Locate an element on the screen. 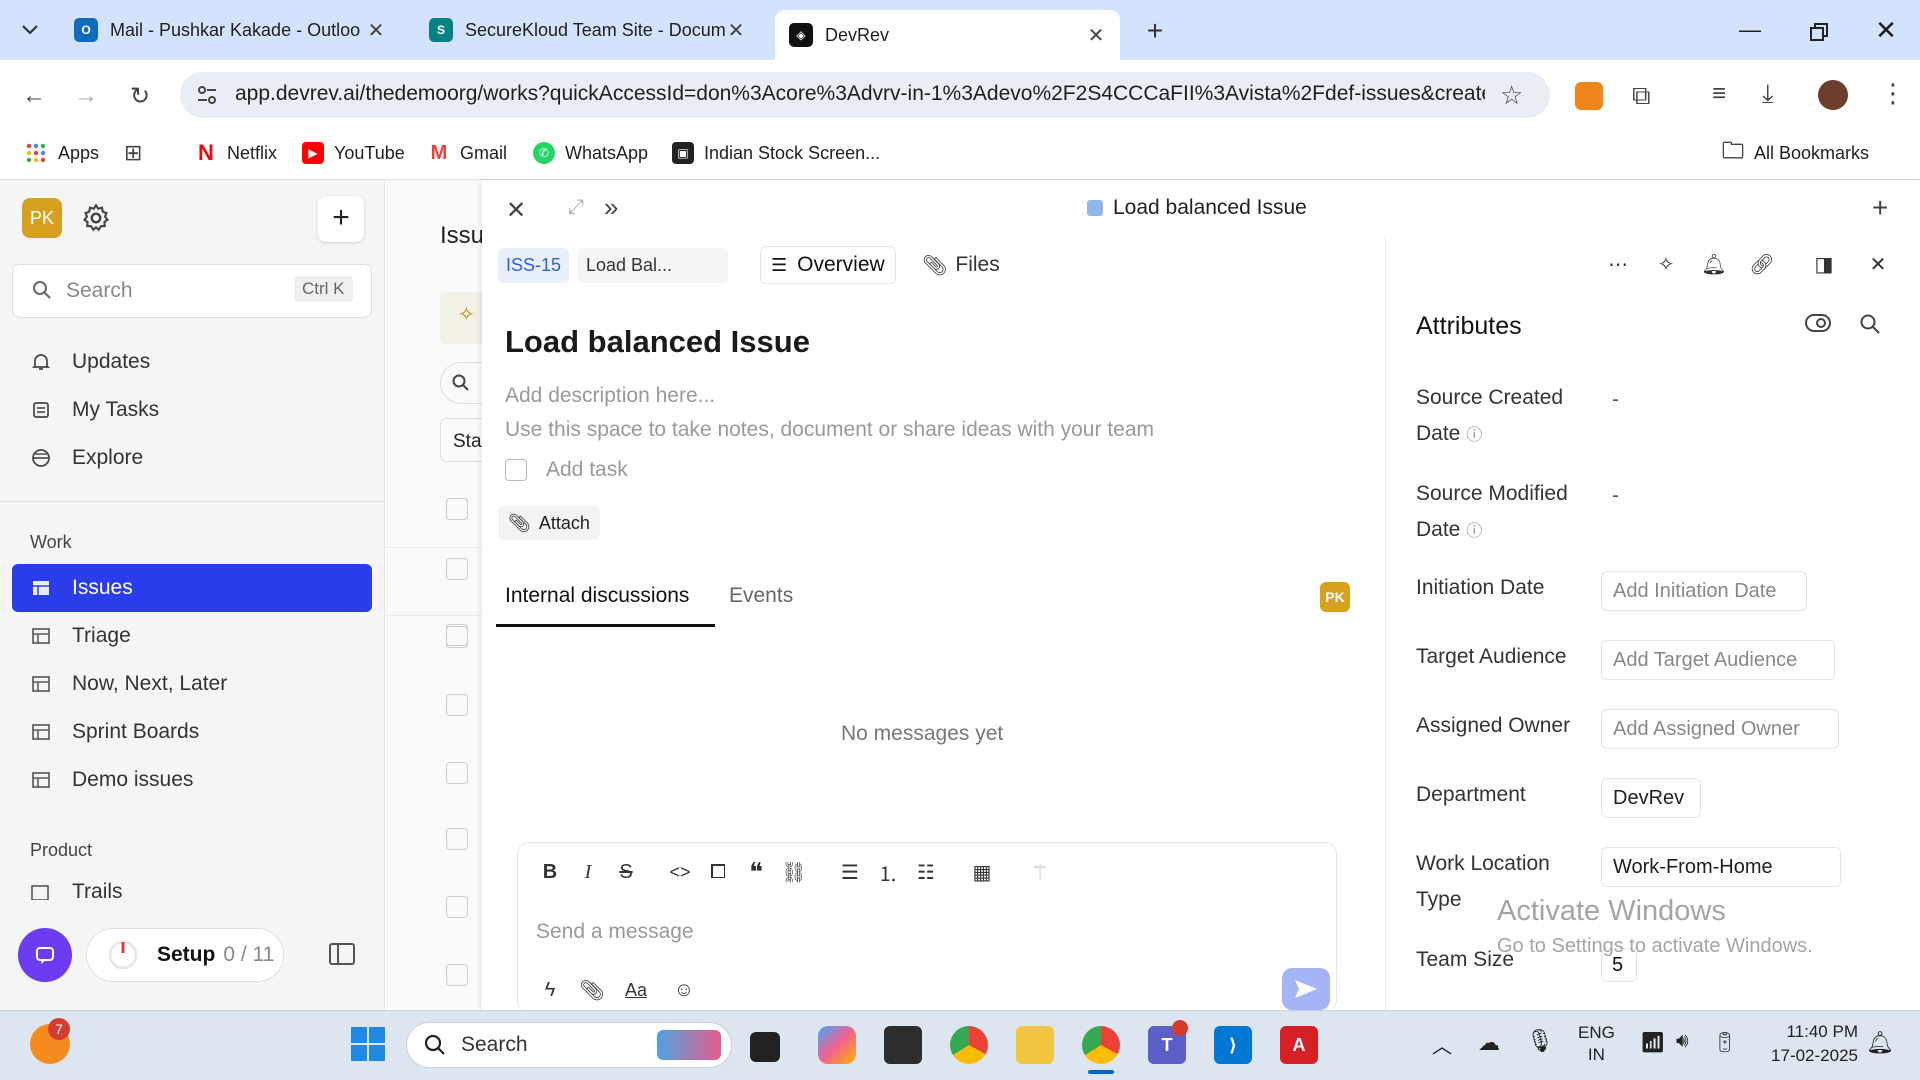 The image size is (1920, 1080). profile-avatar is located at coordinates (1833, 95).